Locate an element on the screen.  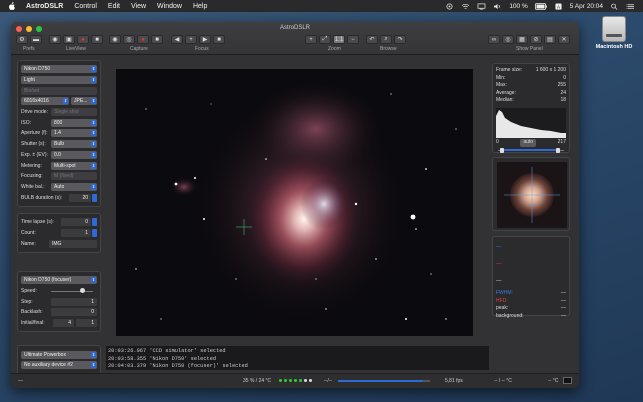
name-field: IMG is located at coordinates (73, 243).